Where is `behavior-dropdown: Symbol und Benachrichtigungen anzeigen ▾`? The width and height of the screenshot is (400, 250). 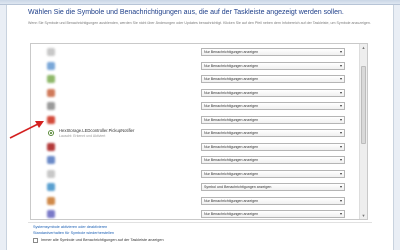
behavior-dropdown: Symbol und Benachrichtigungen anzeigen ▾ is located at coordinates (273, 187).